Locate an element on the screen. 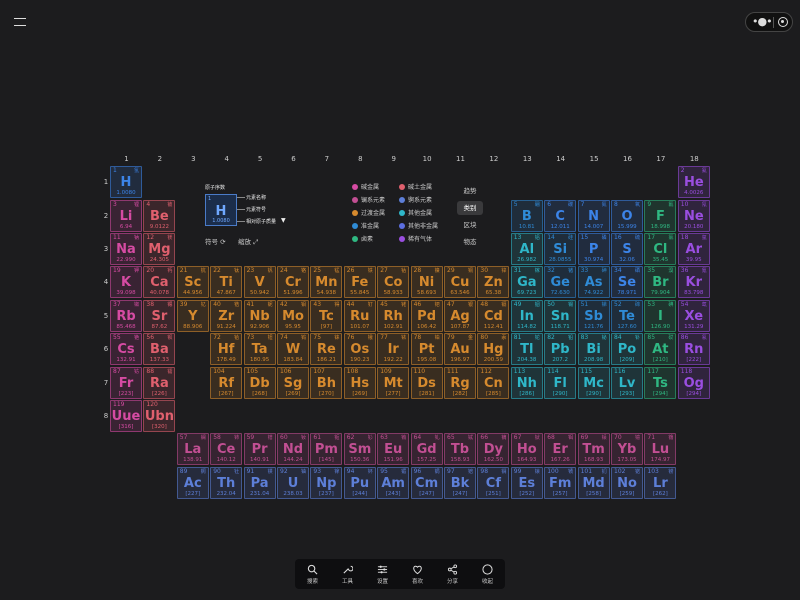 This screenshot has width=800, height=600. element-cell: 33 砷 As 74.922 is located at coordinates (593, 282).